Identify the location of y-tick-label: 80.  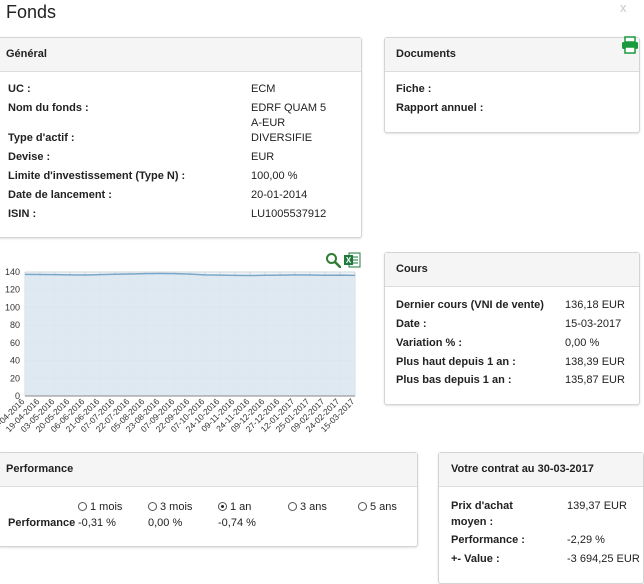
(15, 325).